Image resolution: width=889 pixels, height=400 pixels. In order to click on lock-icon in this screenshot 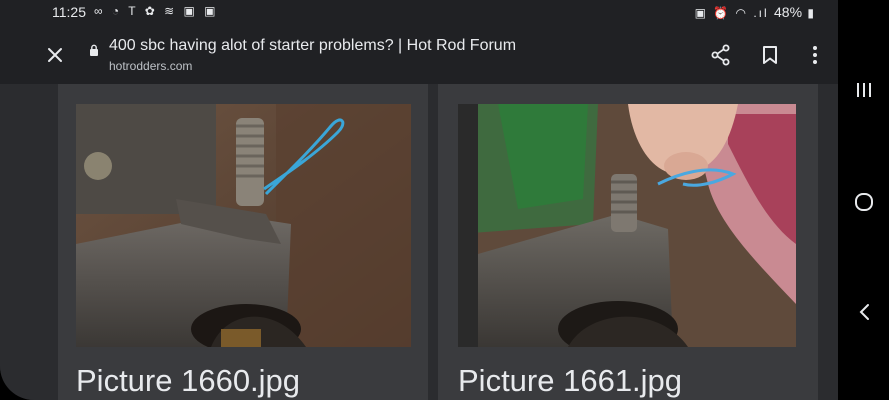, I will do `click(94, 50)`.